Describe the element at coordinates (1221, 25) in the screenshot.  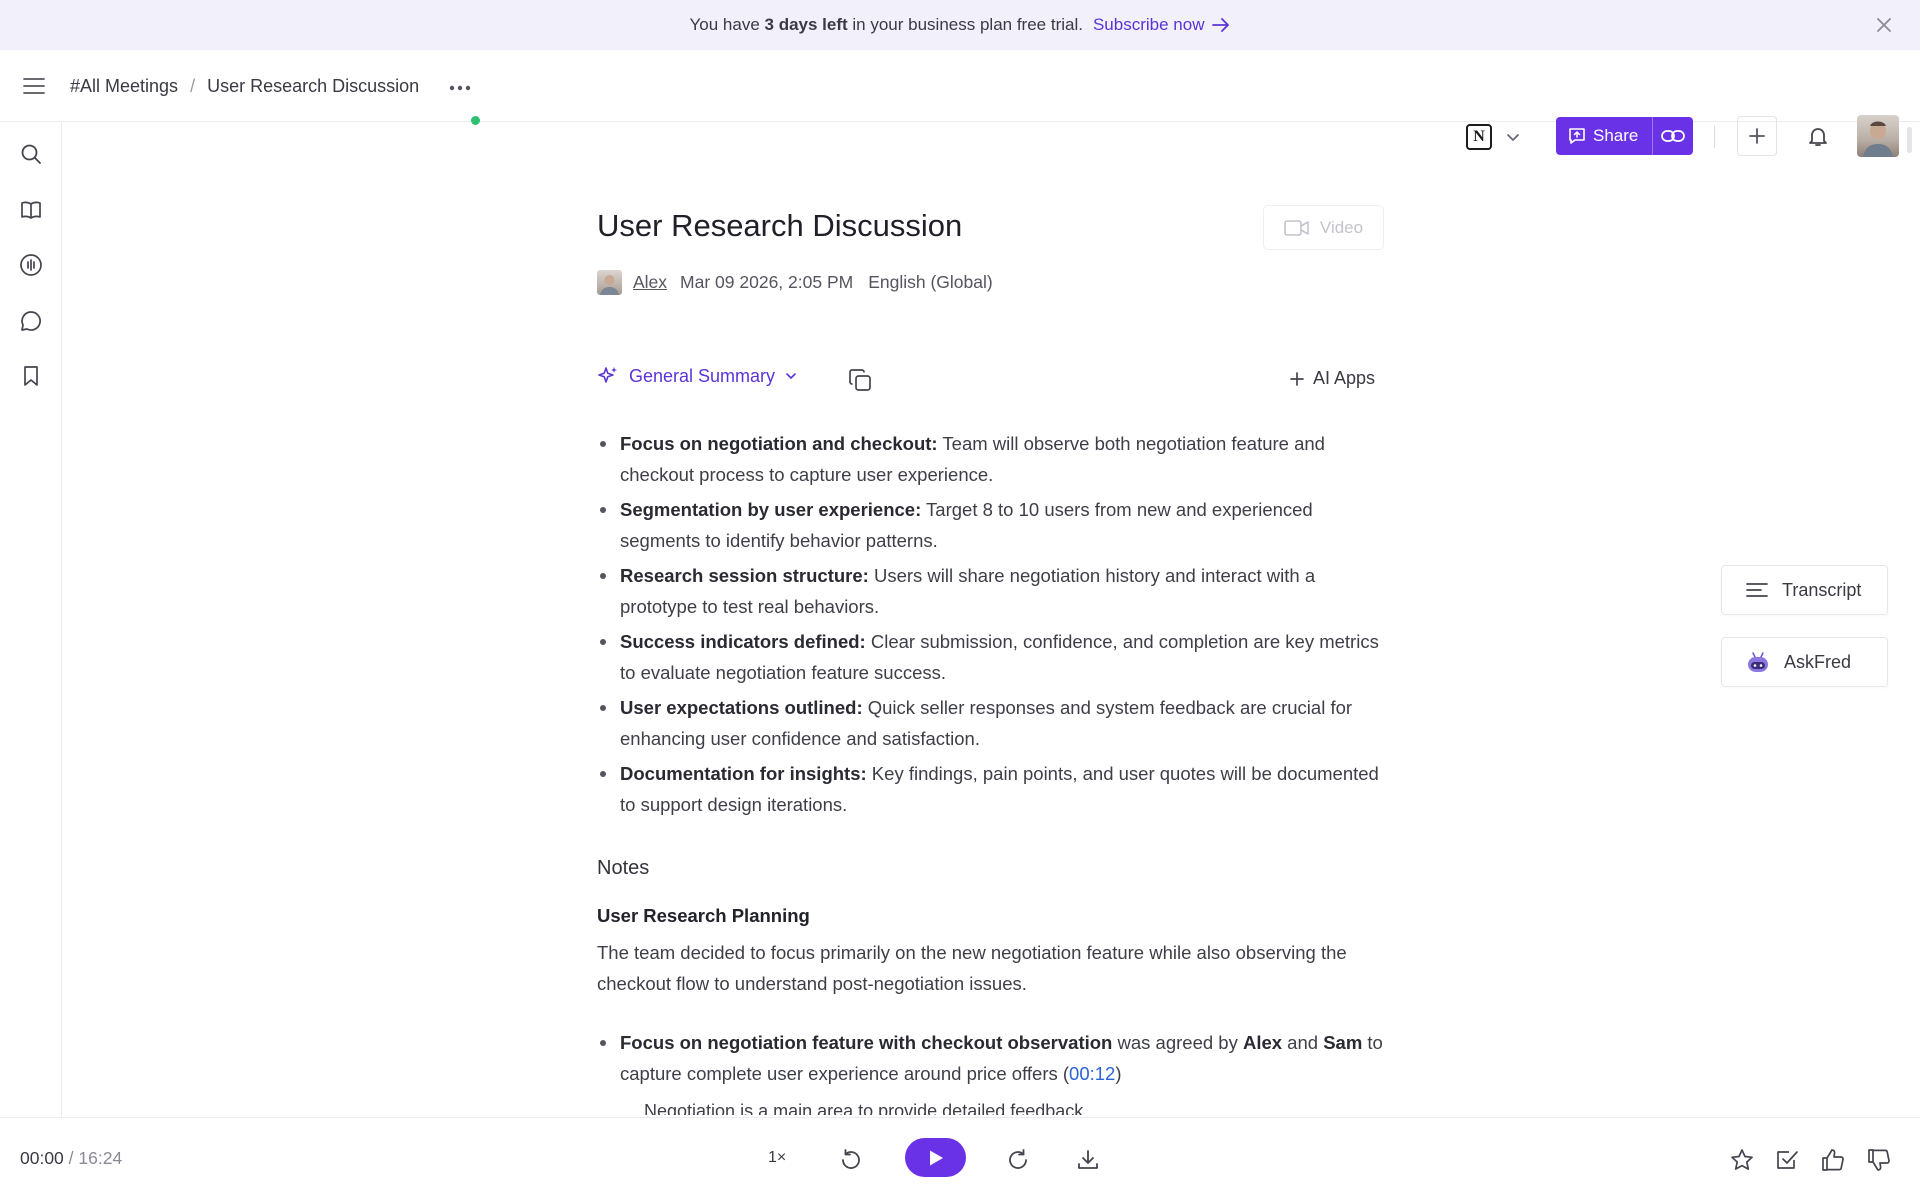
I see `arrow-right-icon` at that location.